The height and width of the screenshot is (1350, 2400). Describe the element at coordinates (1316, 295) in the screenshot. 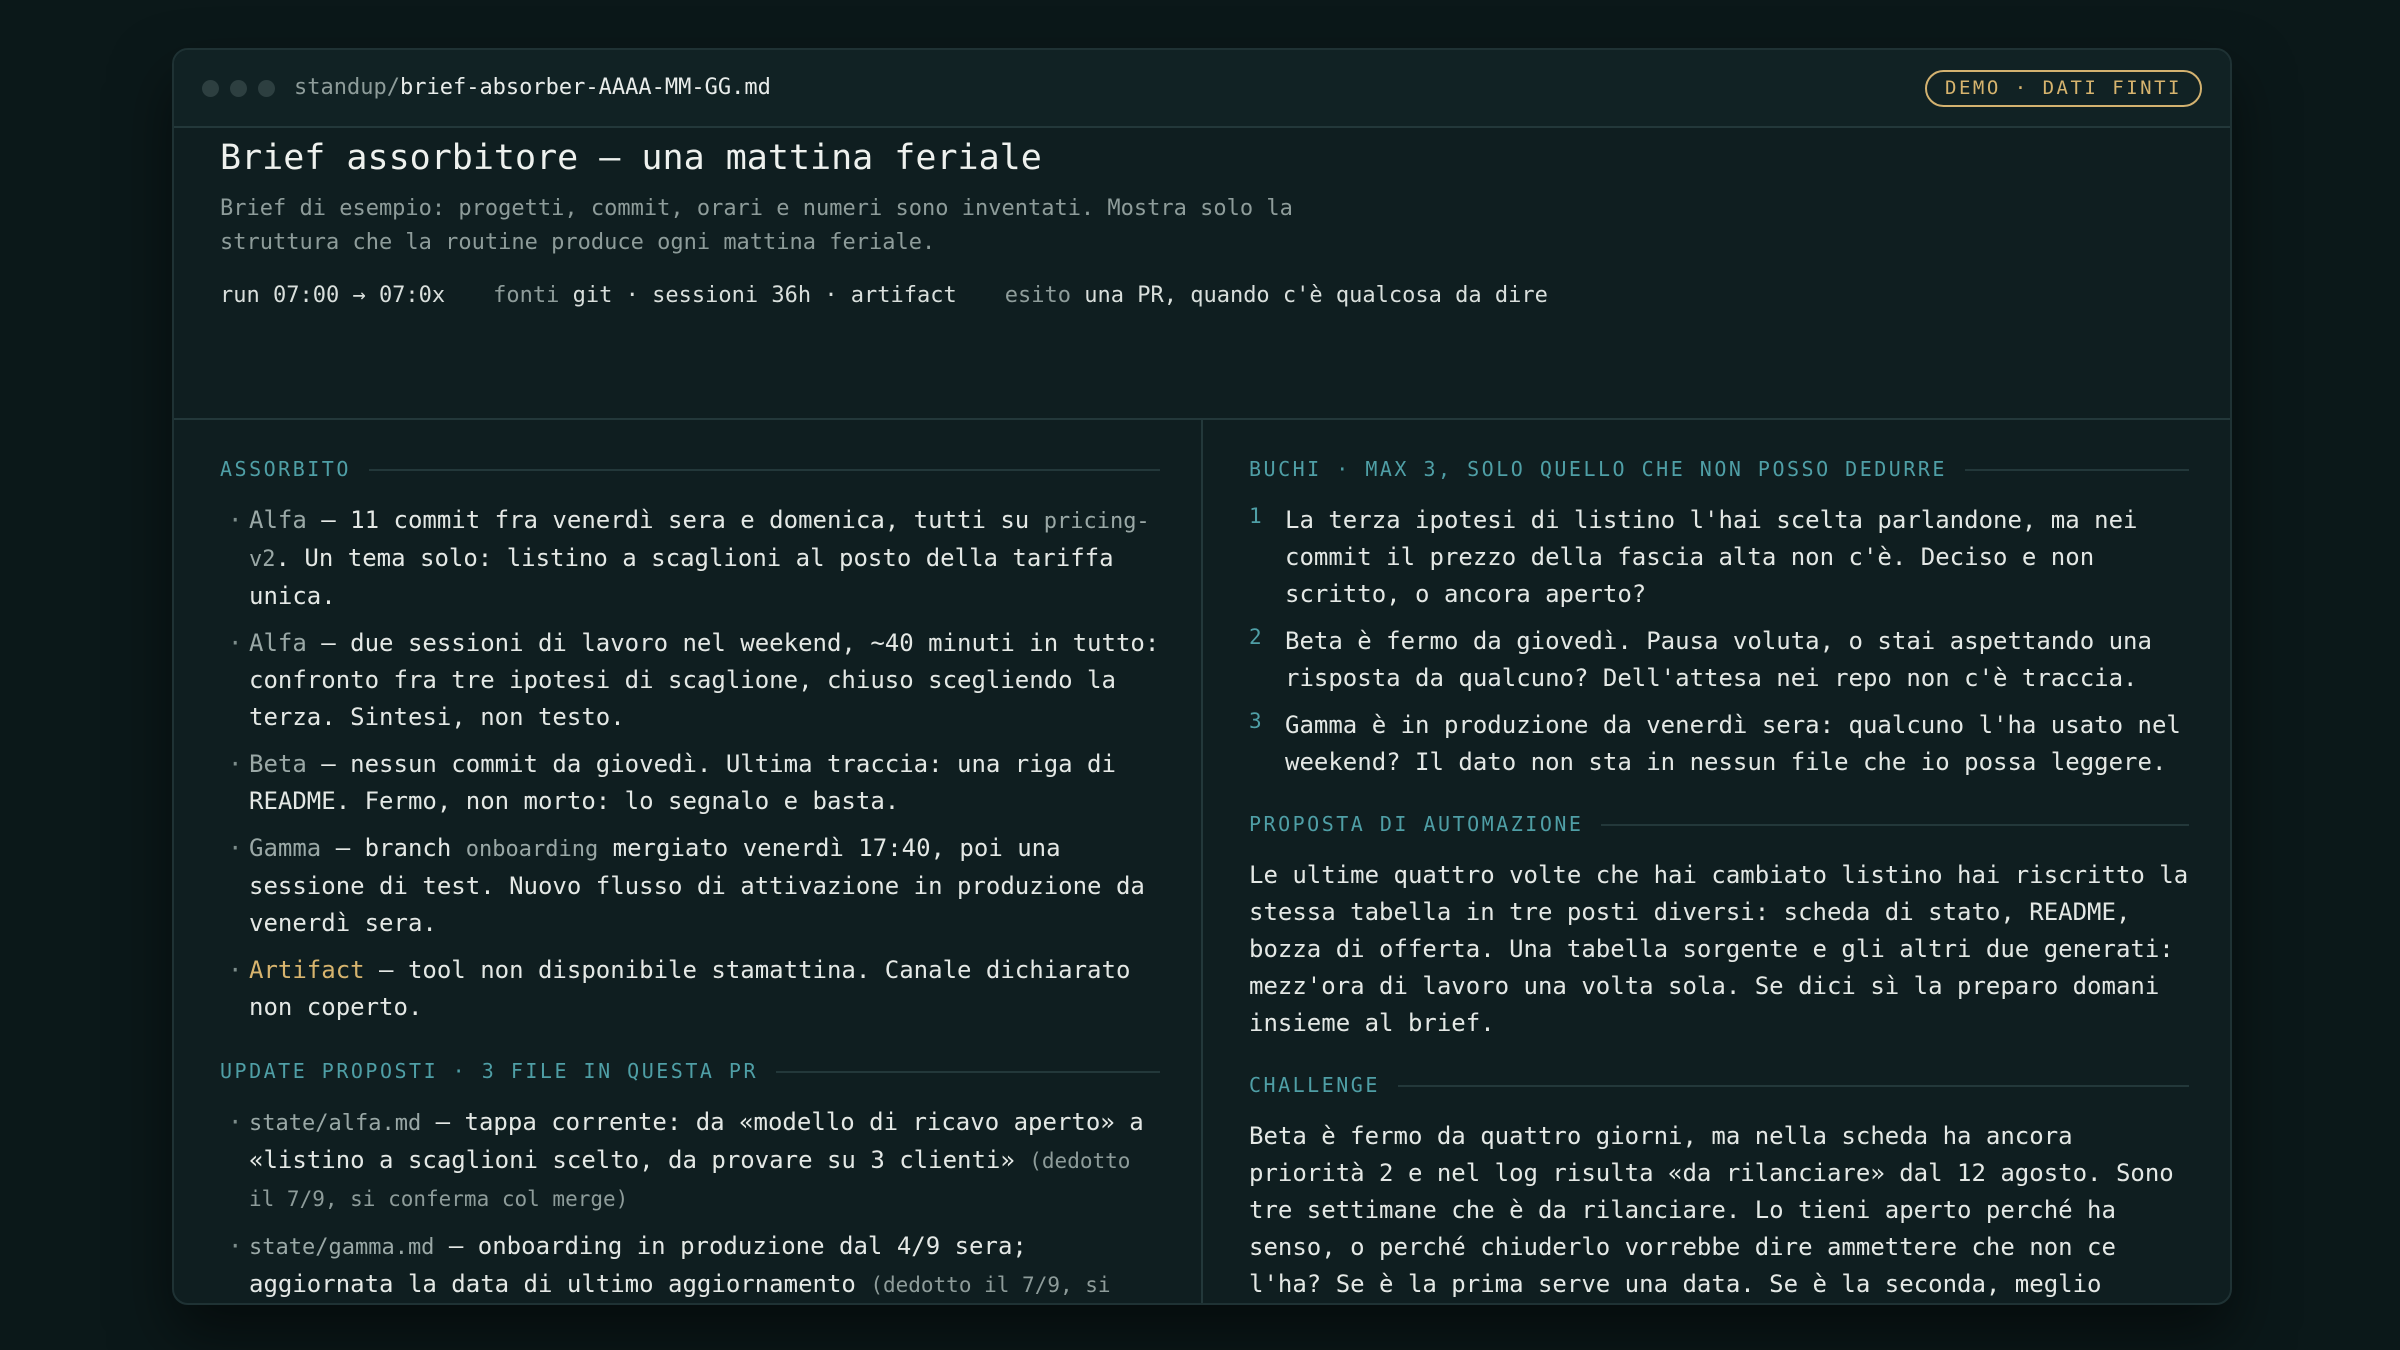

I see `meta-esito-value: una PR, quando c'è qualcosa da dire` at that location.